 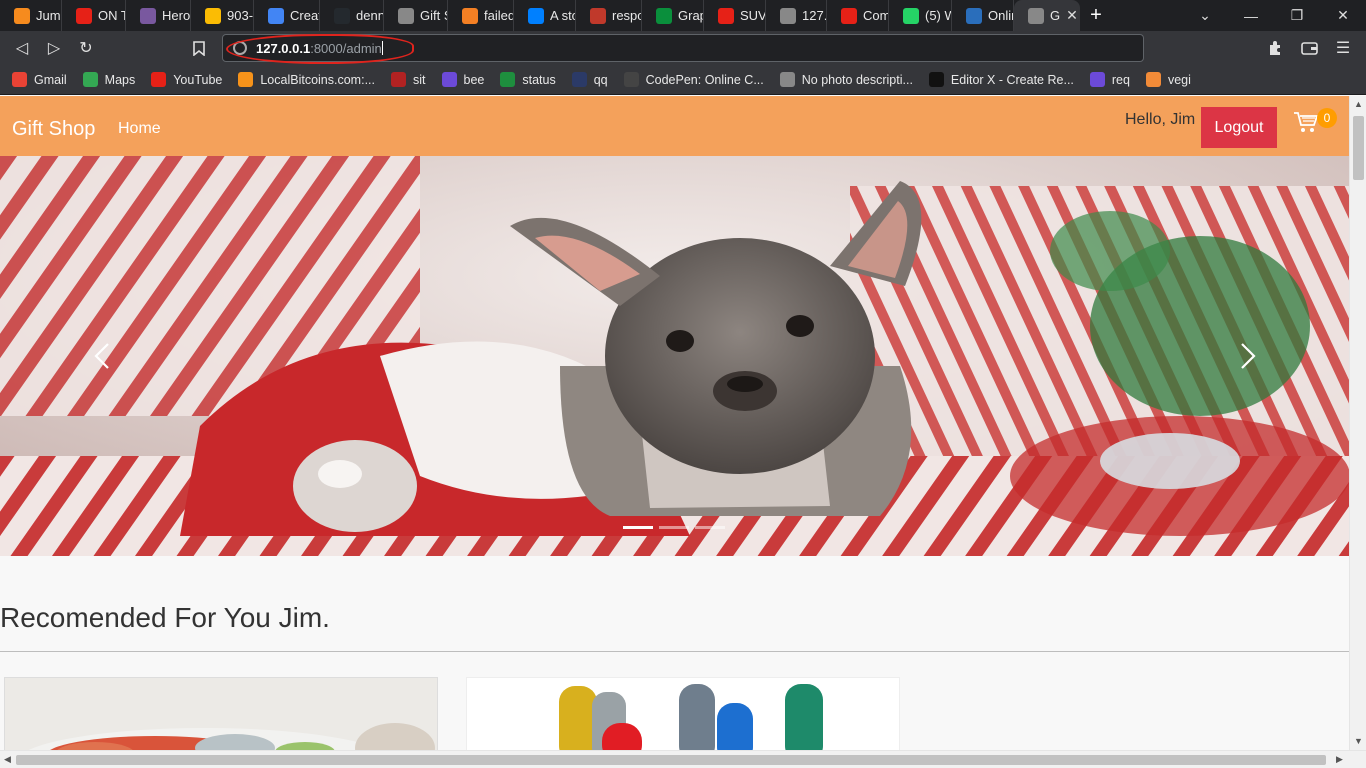 I want to click on back-button: ◁, so click(x=22, y=48).